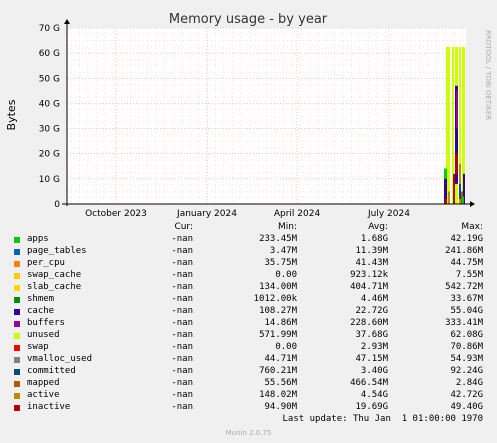 This screenshot has width=497, height=443. Describe the element at coordinates (248, 348) in the screenshot. I see `legend-row-swap: swap -nan 0.00 2.93M 70.86M` at that location.